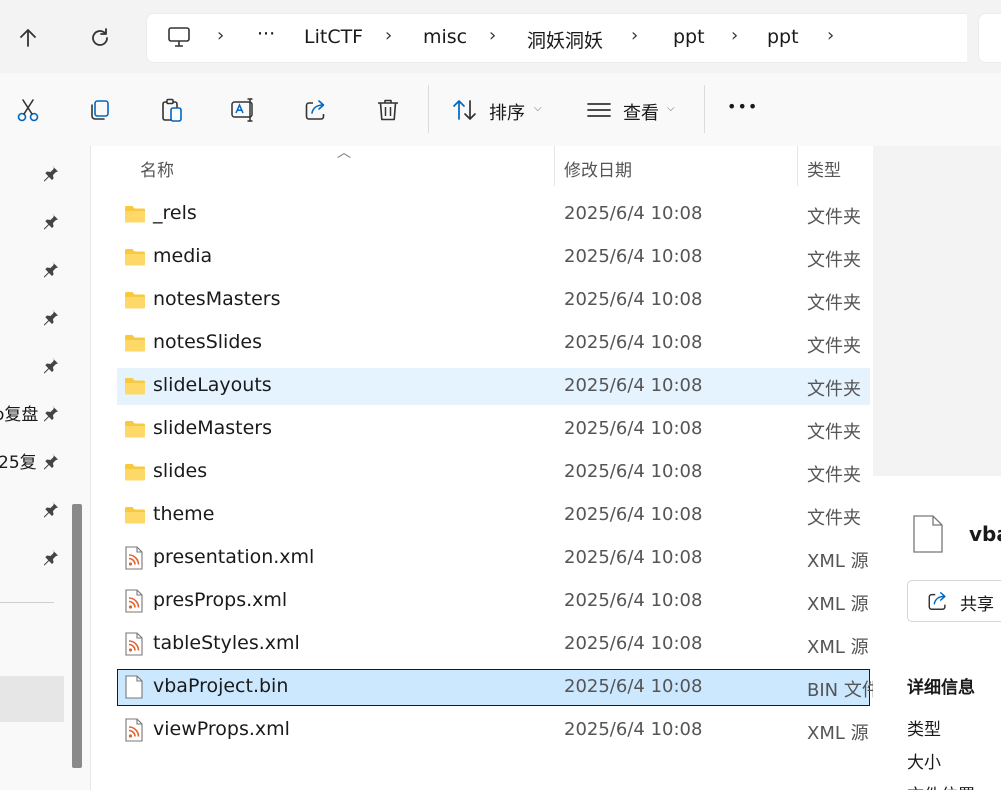 This screenshot has width=1001, height=790. Describe the element at coordinates (928, 536) in the screenshot. I see `file-icon` at that location.